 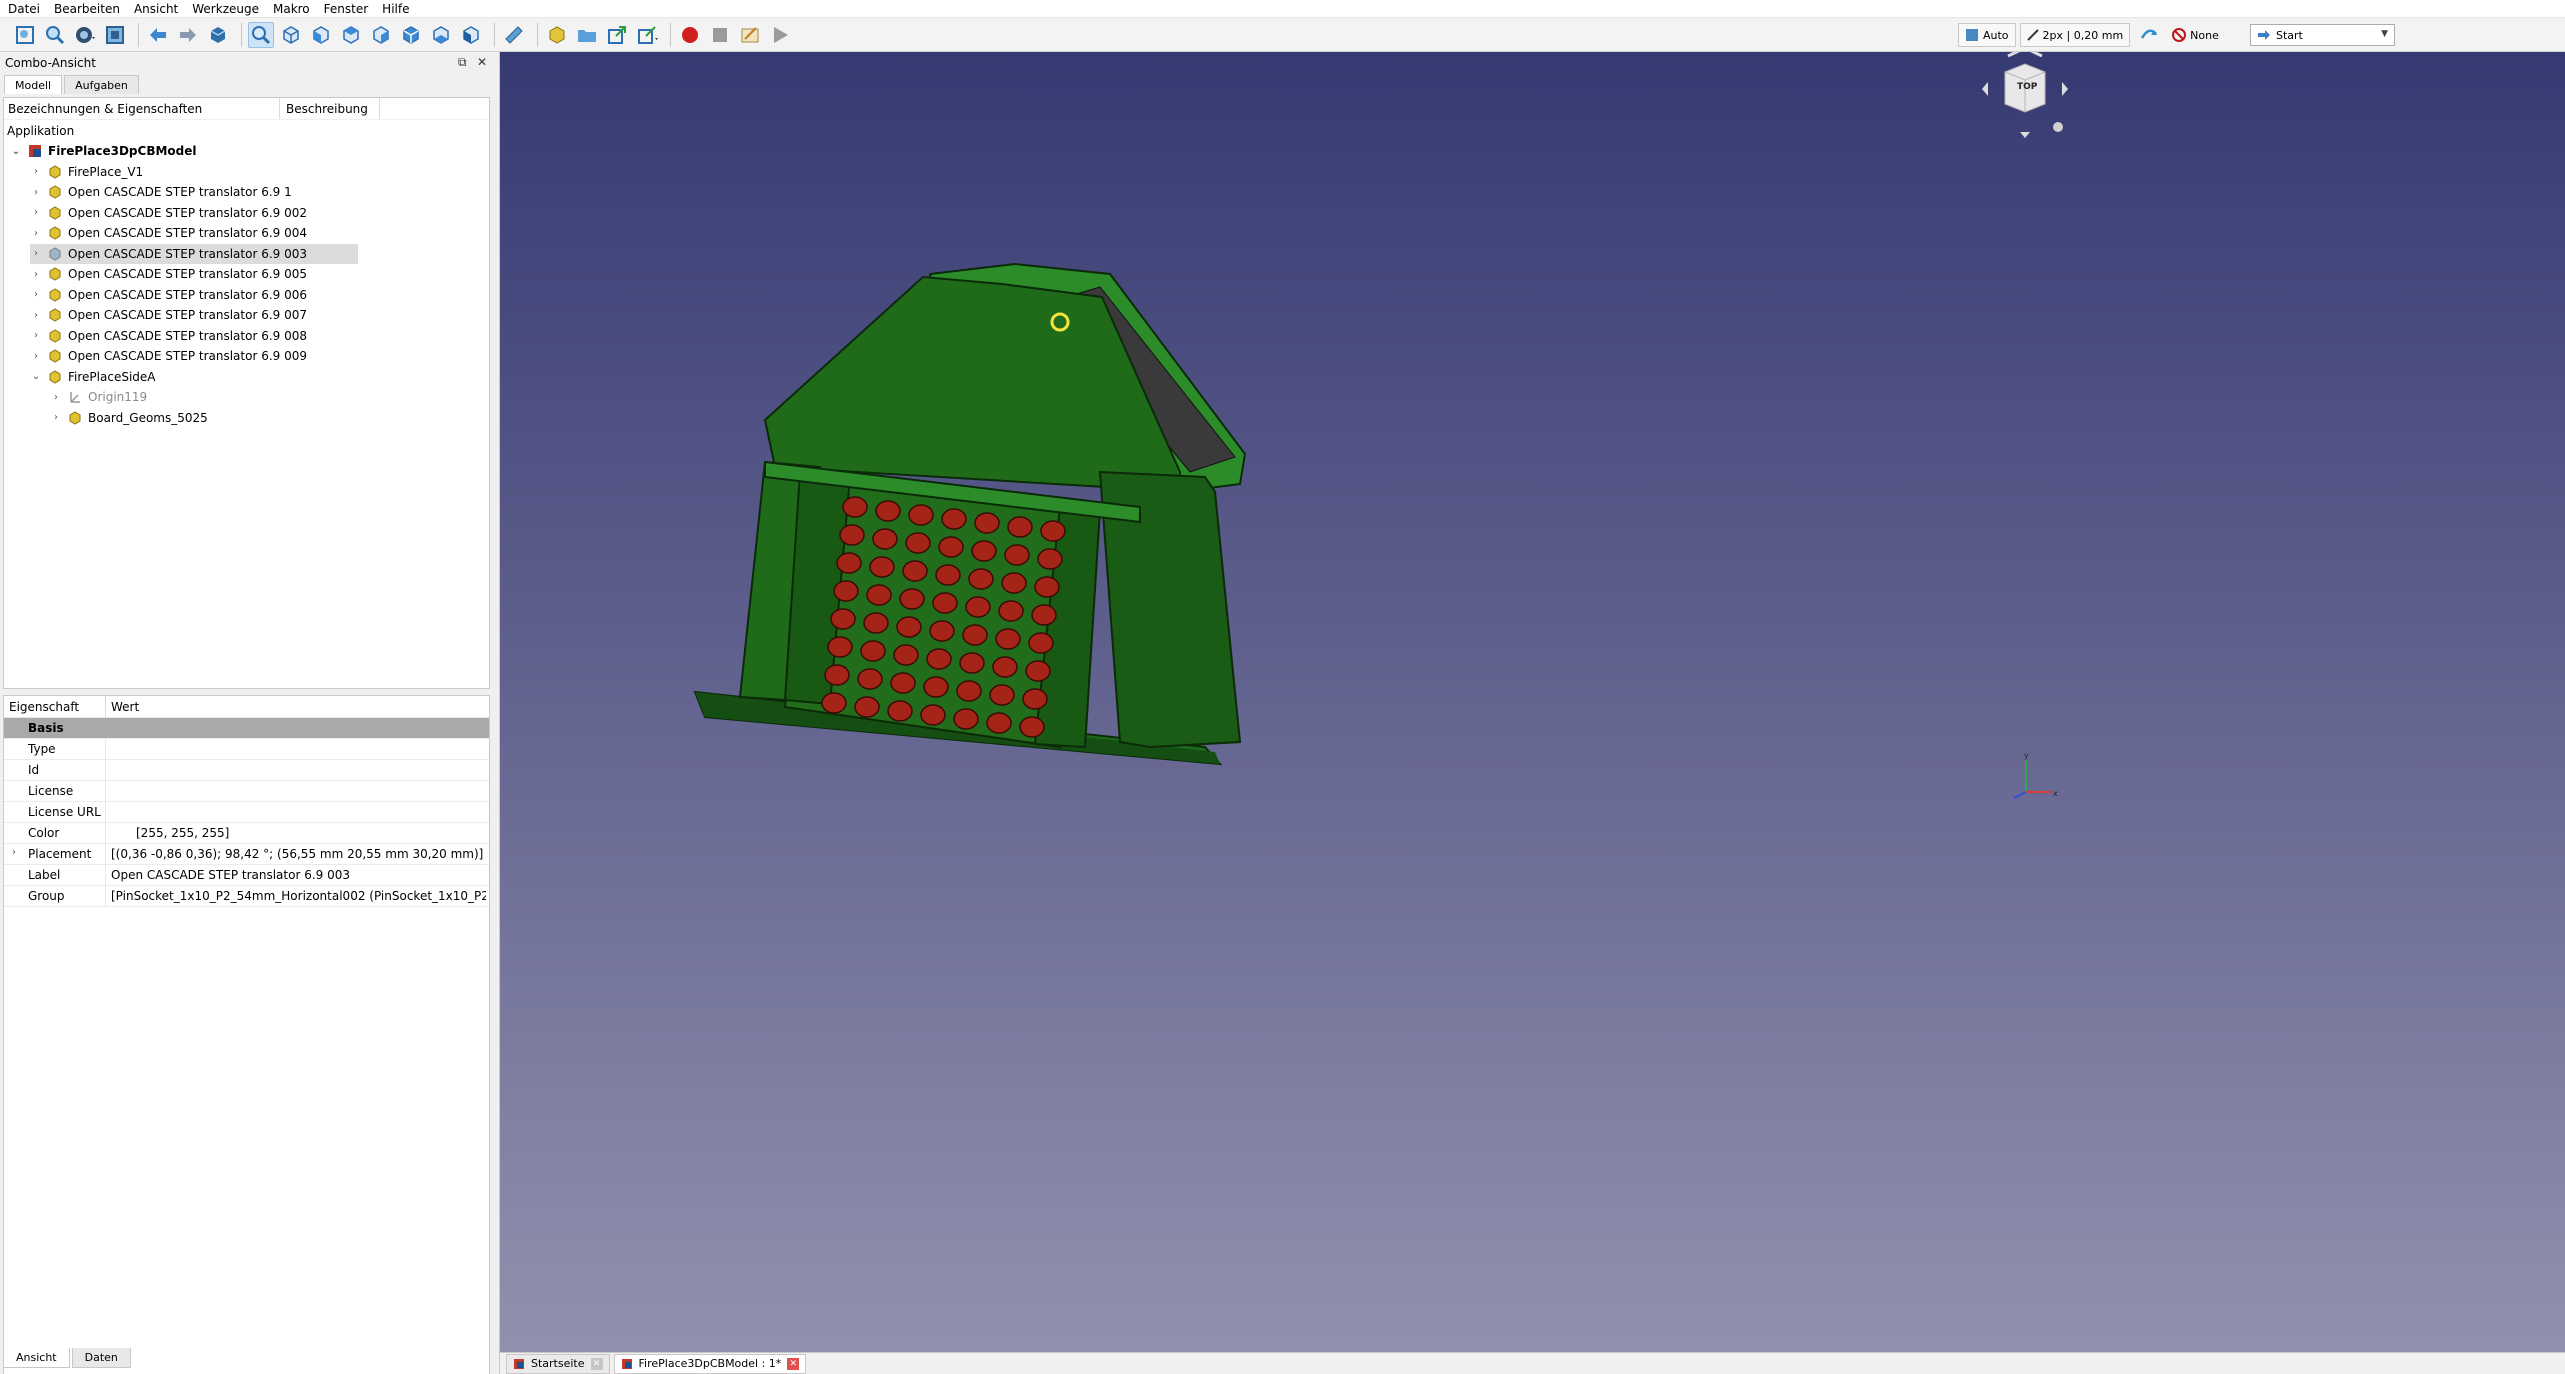 I want to click on nav-cube-icon, so click(x=2025, y=95).